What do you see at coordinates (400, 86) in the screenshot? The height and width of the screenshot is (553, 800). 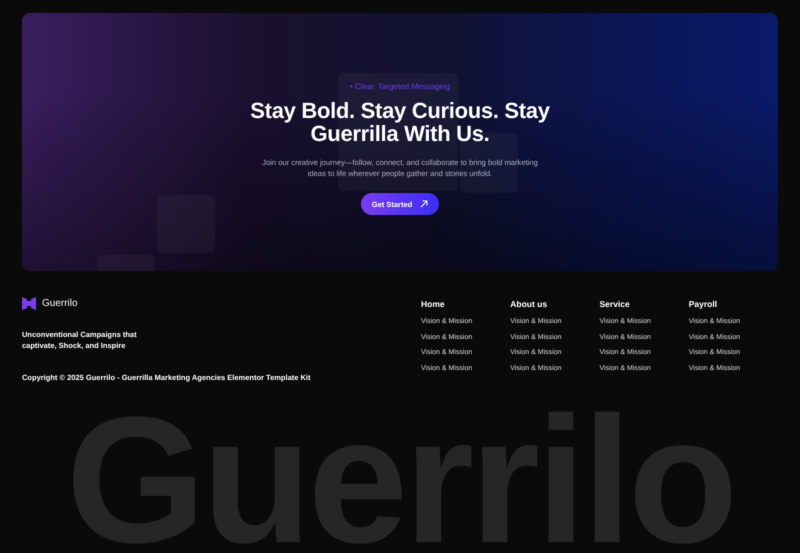 I see `tagline: • Clear, Targeted Messaging` at bounding box center [400, 86].